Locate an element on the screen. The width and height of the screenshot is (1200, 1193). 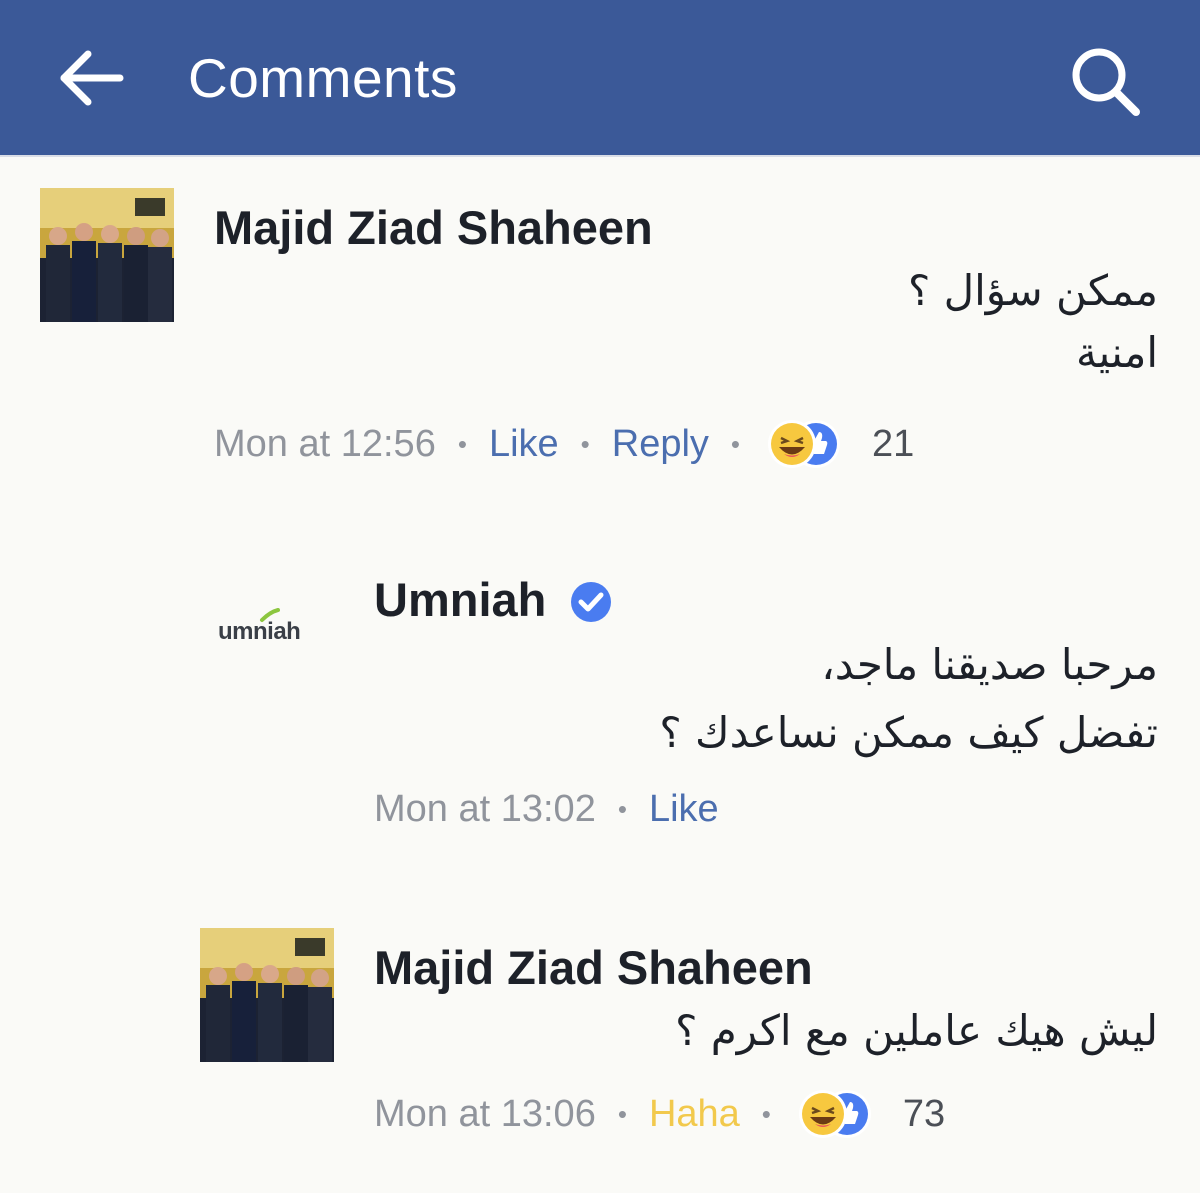
reactions-summary: 21 is located at coordinates (840, 444).